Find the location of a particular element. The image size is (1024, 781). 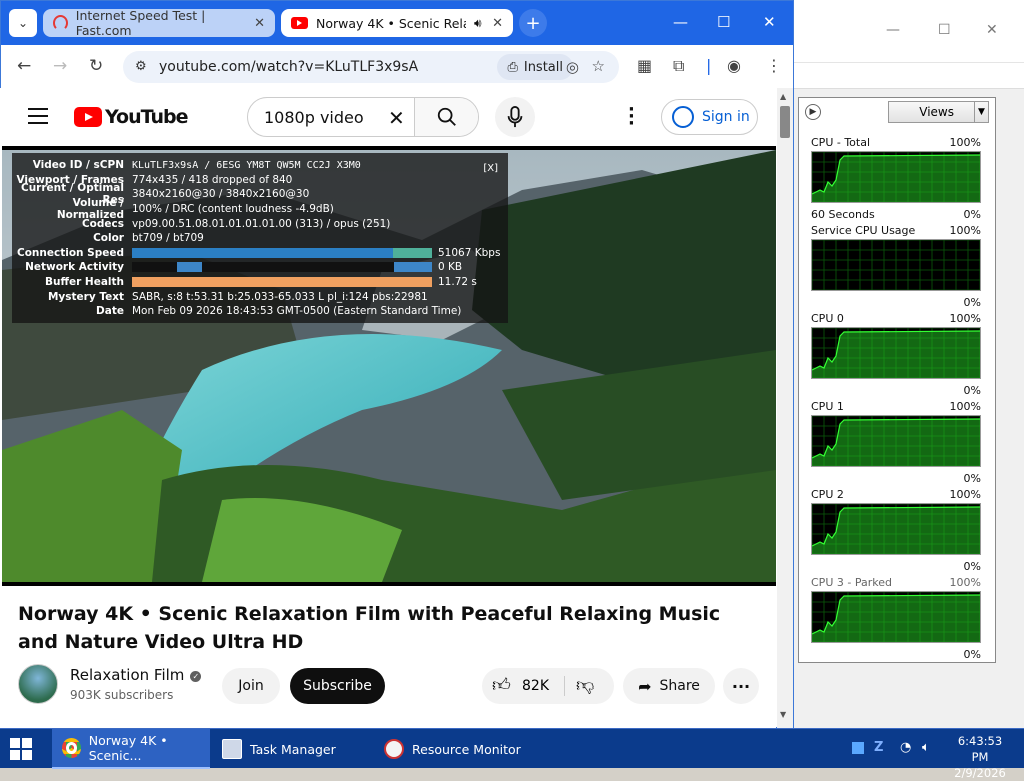

sign-in-label: Sign in is located at coordinates (726, 117).